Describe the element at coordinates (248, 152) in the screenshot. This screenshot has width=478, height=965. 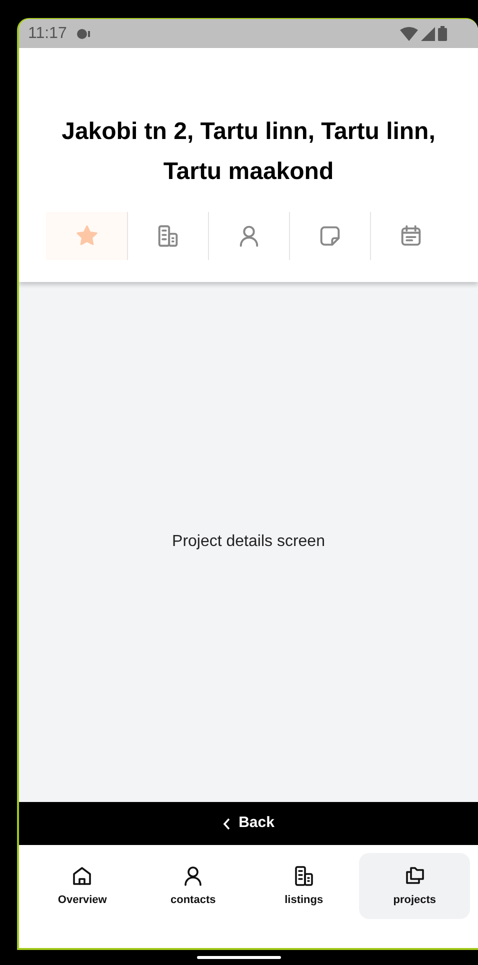
I see `address-title: Jakobi tn 2, Tartu linn, Tartu linn, Tartu maakond` at that location.